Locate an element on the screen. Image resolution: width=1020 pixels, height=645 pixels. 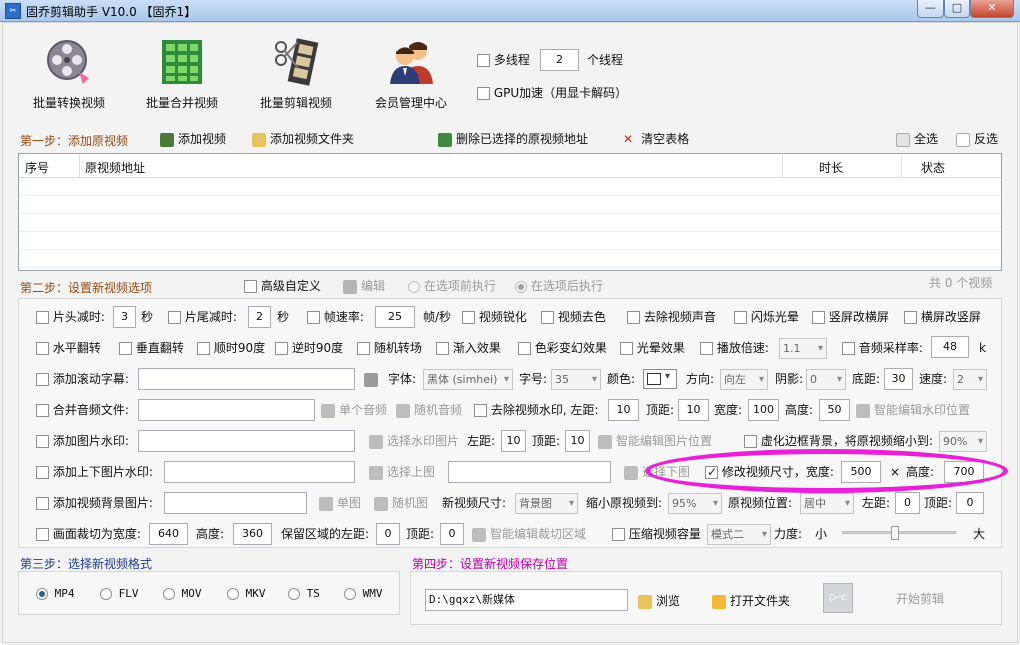
background-image-input is located at coordinates (235, 503).